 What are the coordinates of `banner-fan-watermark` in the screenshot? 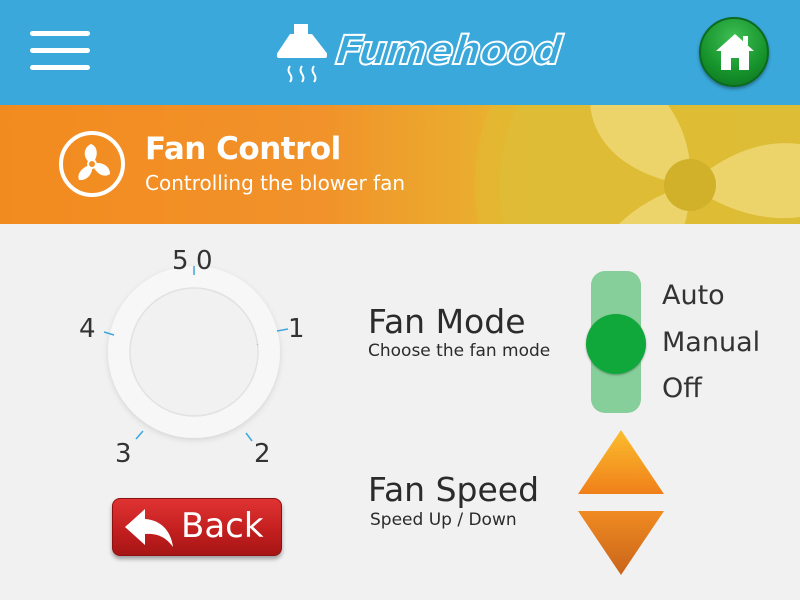 It's located at (637, 164).